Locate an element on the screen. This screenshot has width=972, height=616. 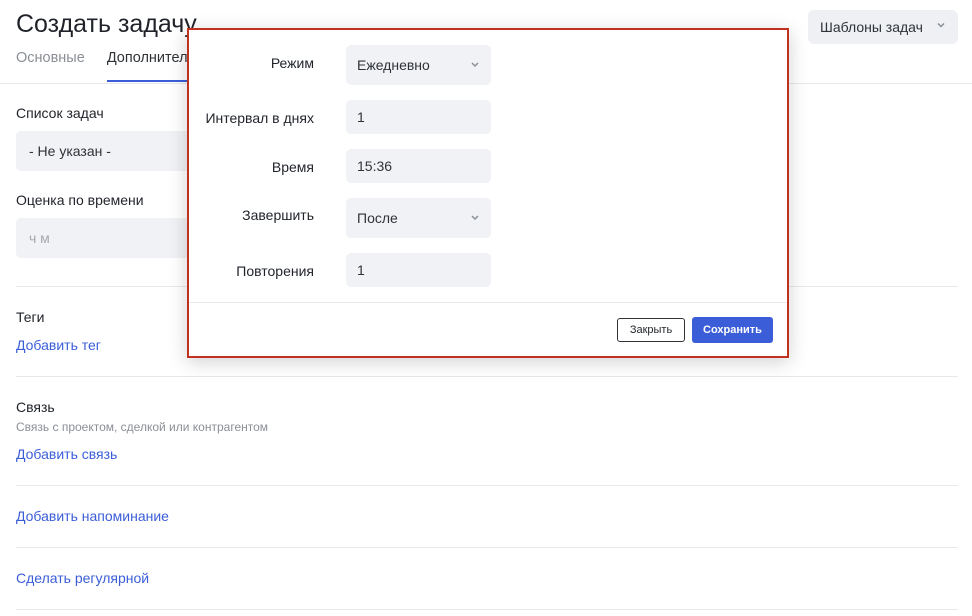
mode-value: Ежедневно is located at coordinates (393, 65).